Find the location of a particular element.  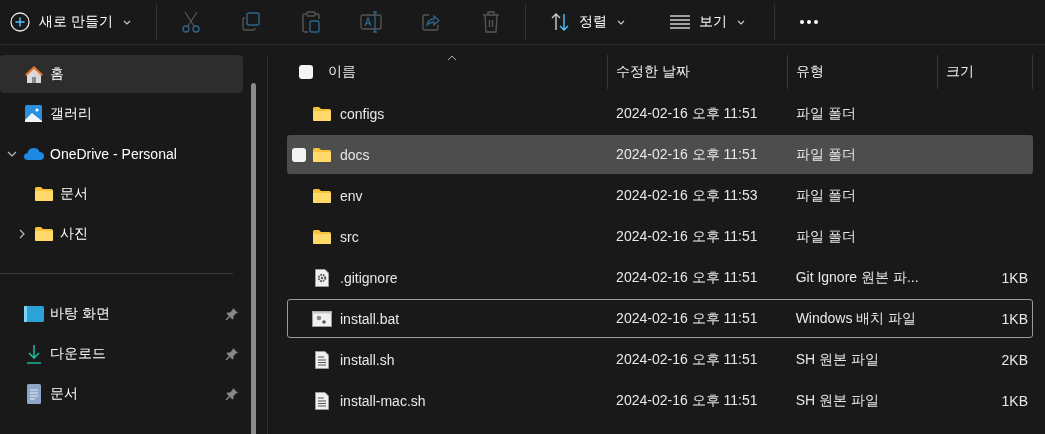

type-text: Windows 배치 파일 is located at coordinates (856, 318).